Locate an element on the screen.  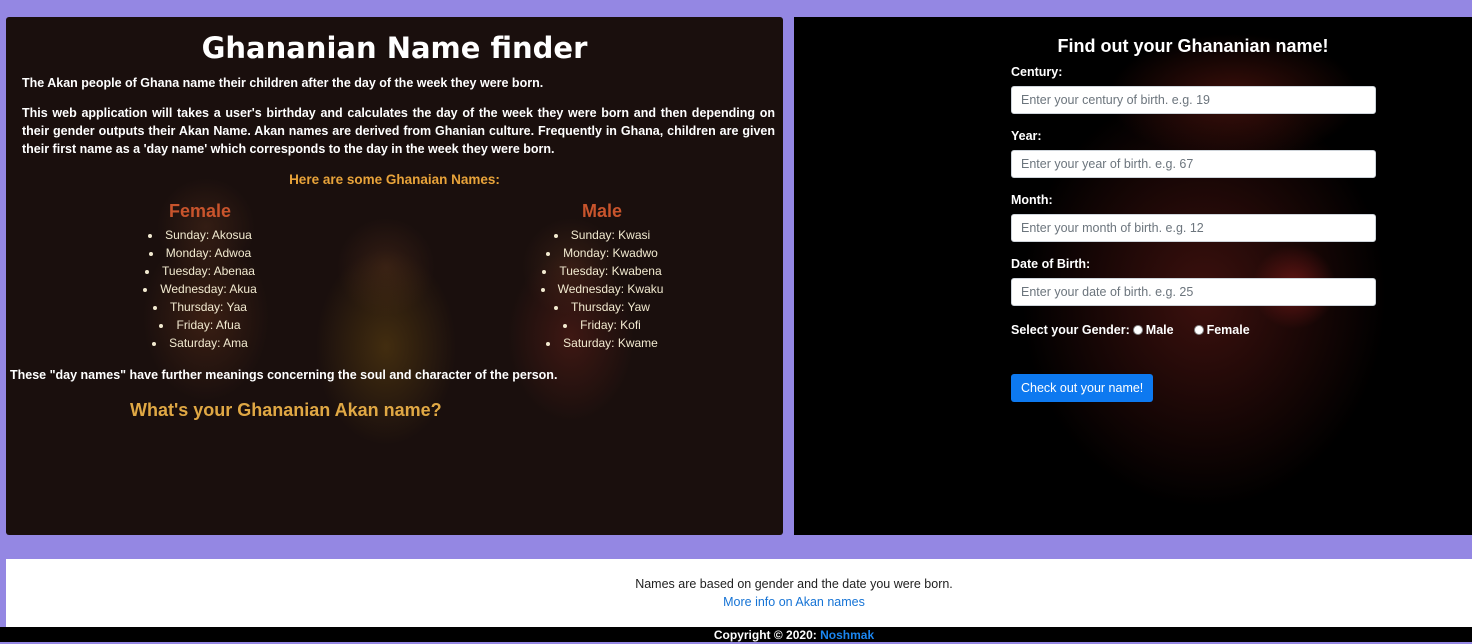
list-item: Saturday: Kwame is located at coordinates (602, 343).